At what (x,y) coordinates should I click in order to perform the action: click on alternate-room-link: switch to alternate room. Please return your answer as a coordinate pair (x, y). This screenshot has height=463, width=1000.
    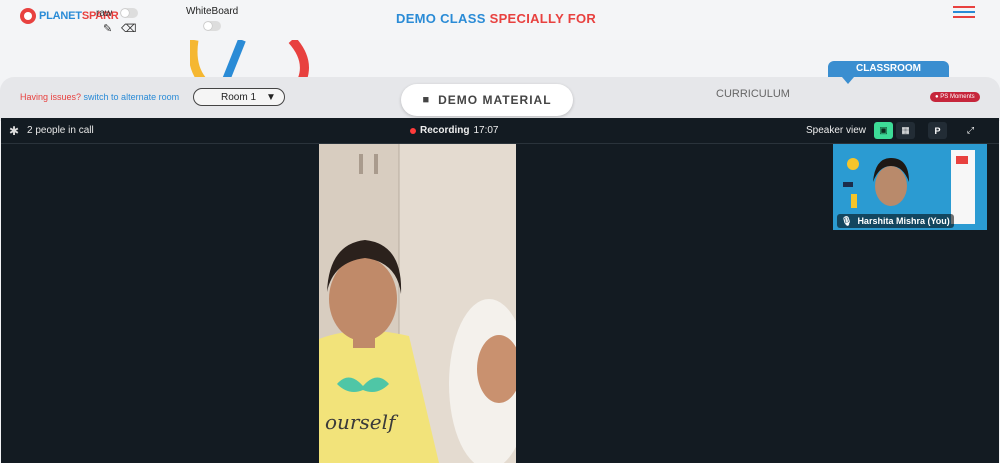
    Looking at the image, I should click on (132, 97).